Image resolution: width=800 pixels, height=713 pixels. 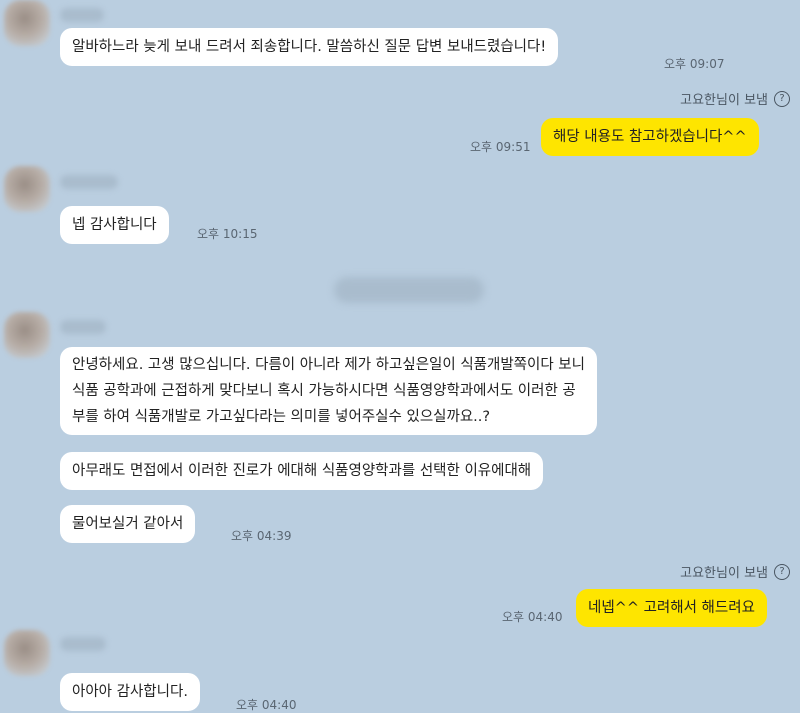 I want to click on message-time: 오후 04:39, so click(x=261, y=536).